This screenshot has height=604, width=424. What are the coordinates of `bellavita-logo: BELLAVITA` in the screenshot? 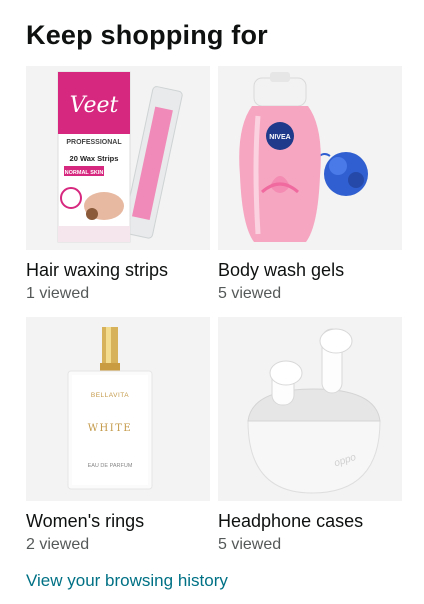 It's located at (110, 395).